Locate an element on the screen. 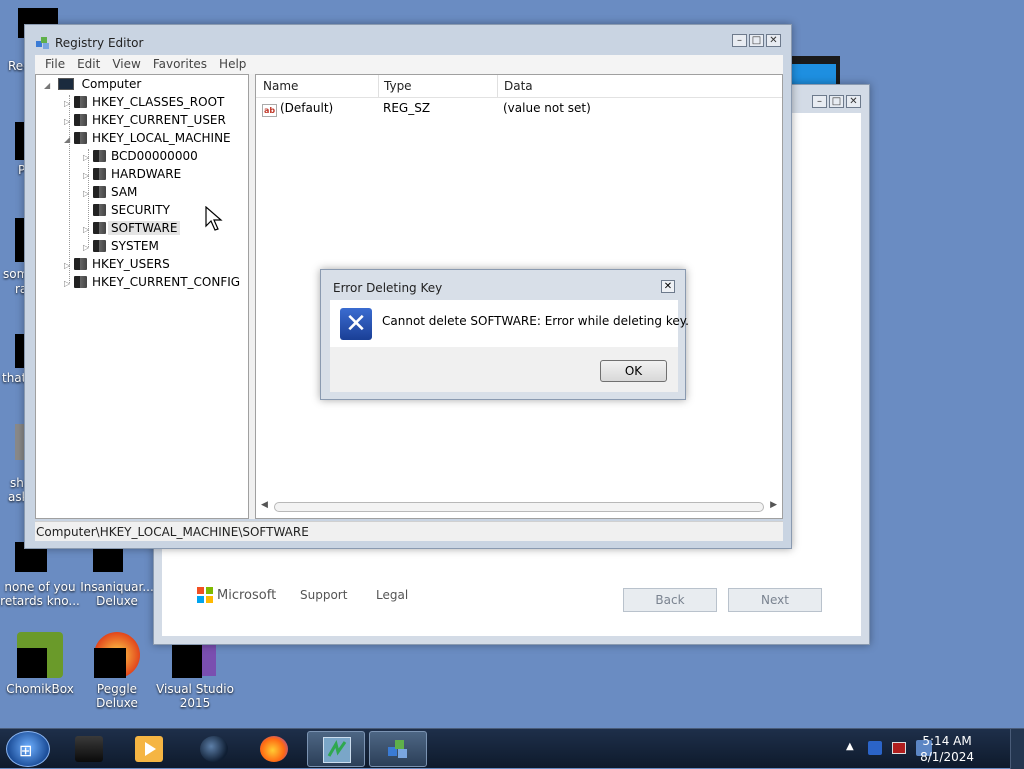  registry-icon is located at coordinates (399, 750).